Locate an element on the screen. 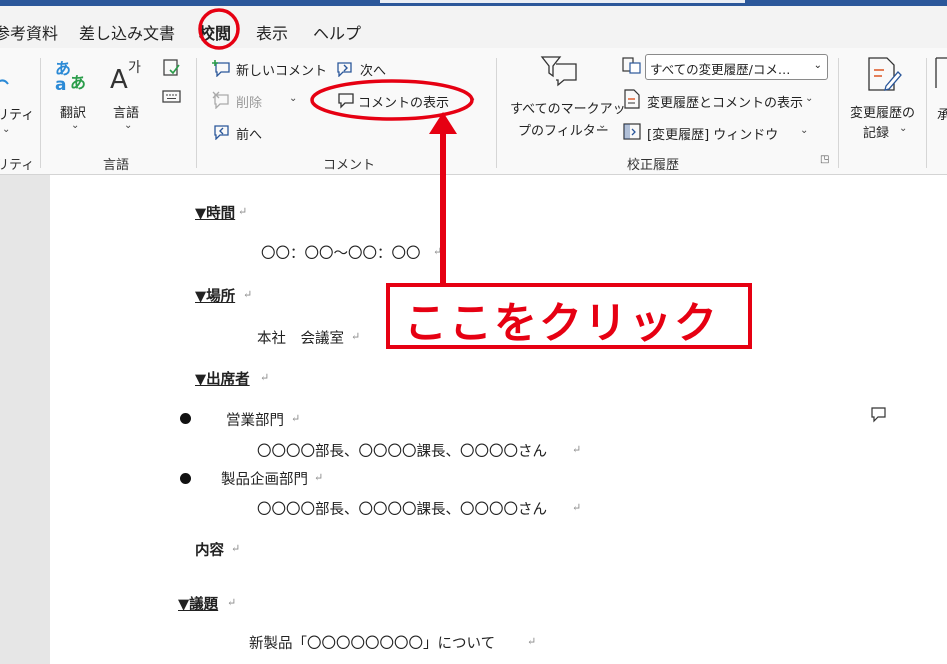  click-here-callout: ここをクリック is located at coordinates (569, 316).